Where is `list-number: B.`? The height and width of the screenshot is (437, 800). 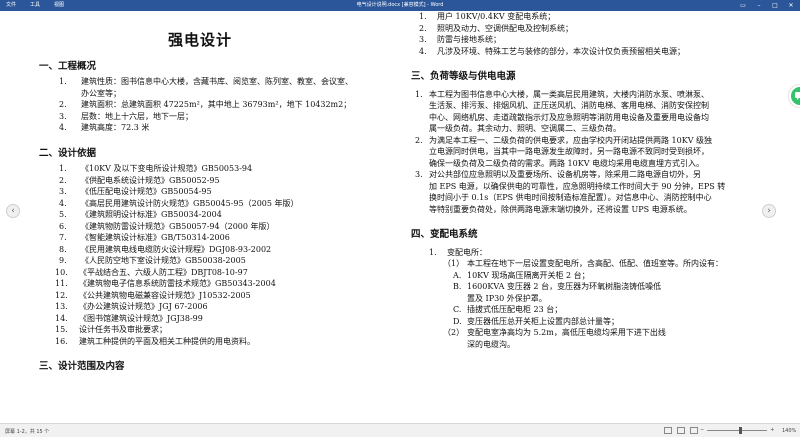 list-number: B. is located at coordinates (457, 286).